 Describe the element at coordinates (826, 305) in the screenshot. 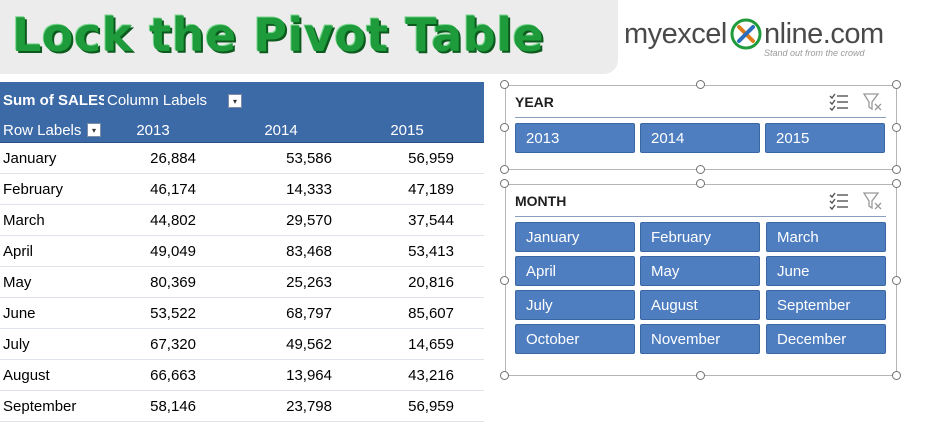

I see `slicer-item-september: September` at that location.